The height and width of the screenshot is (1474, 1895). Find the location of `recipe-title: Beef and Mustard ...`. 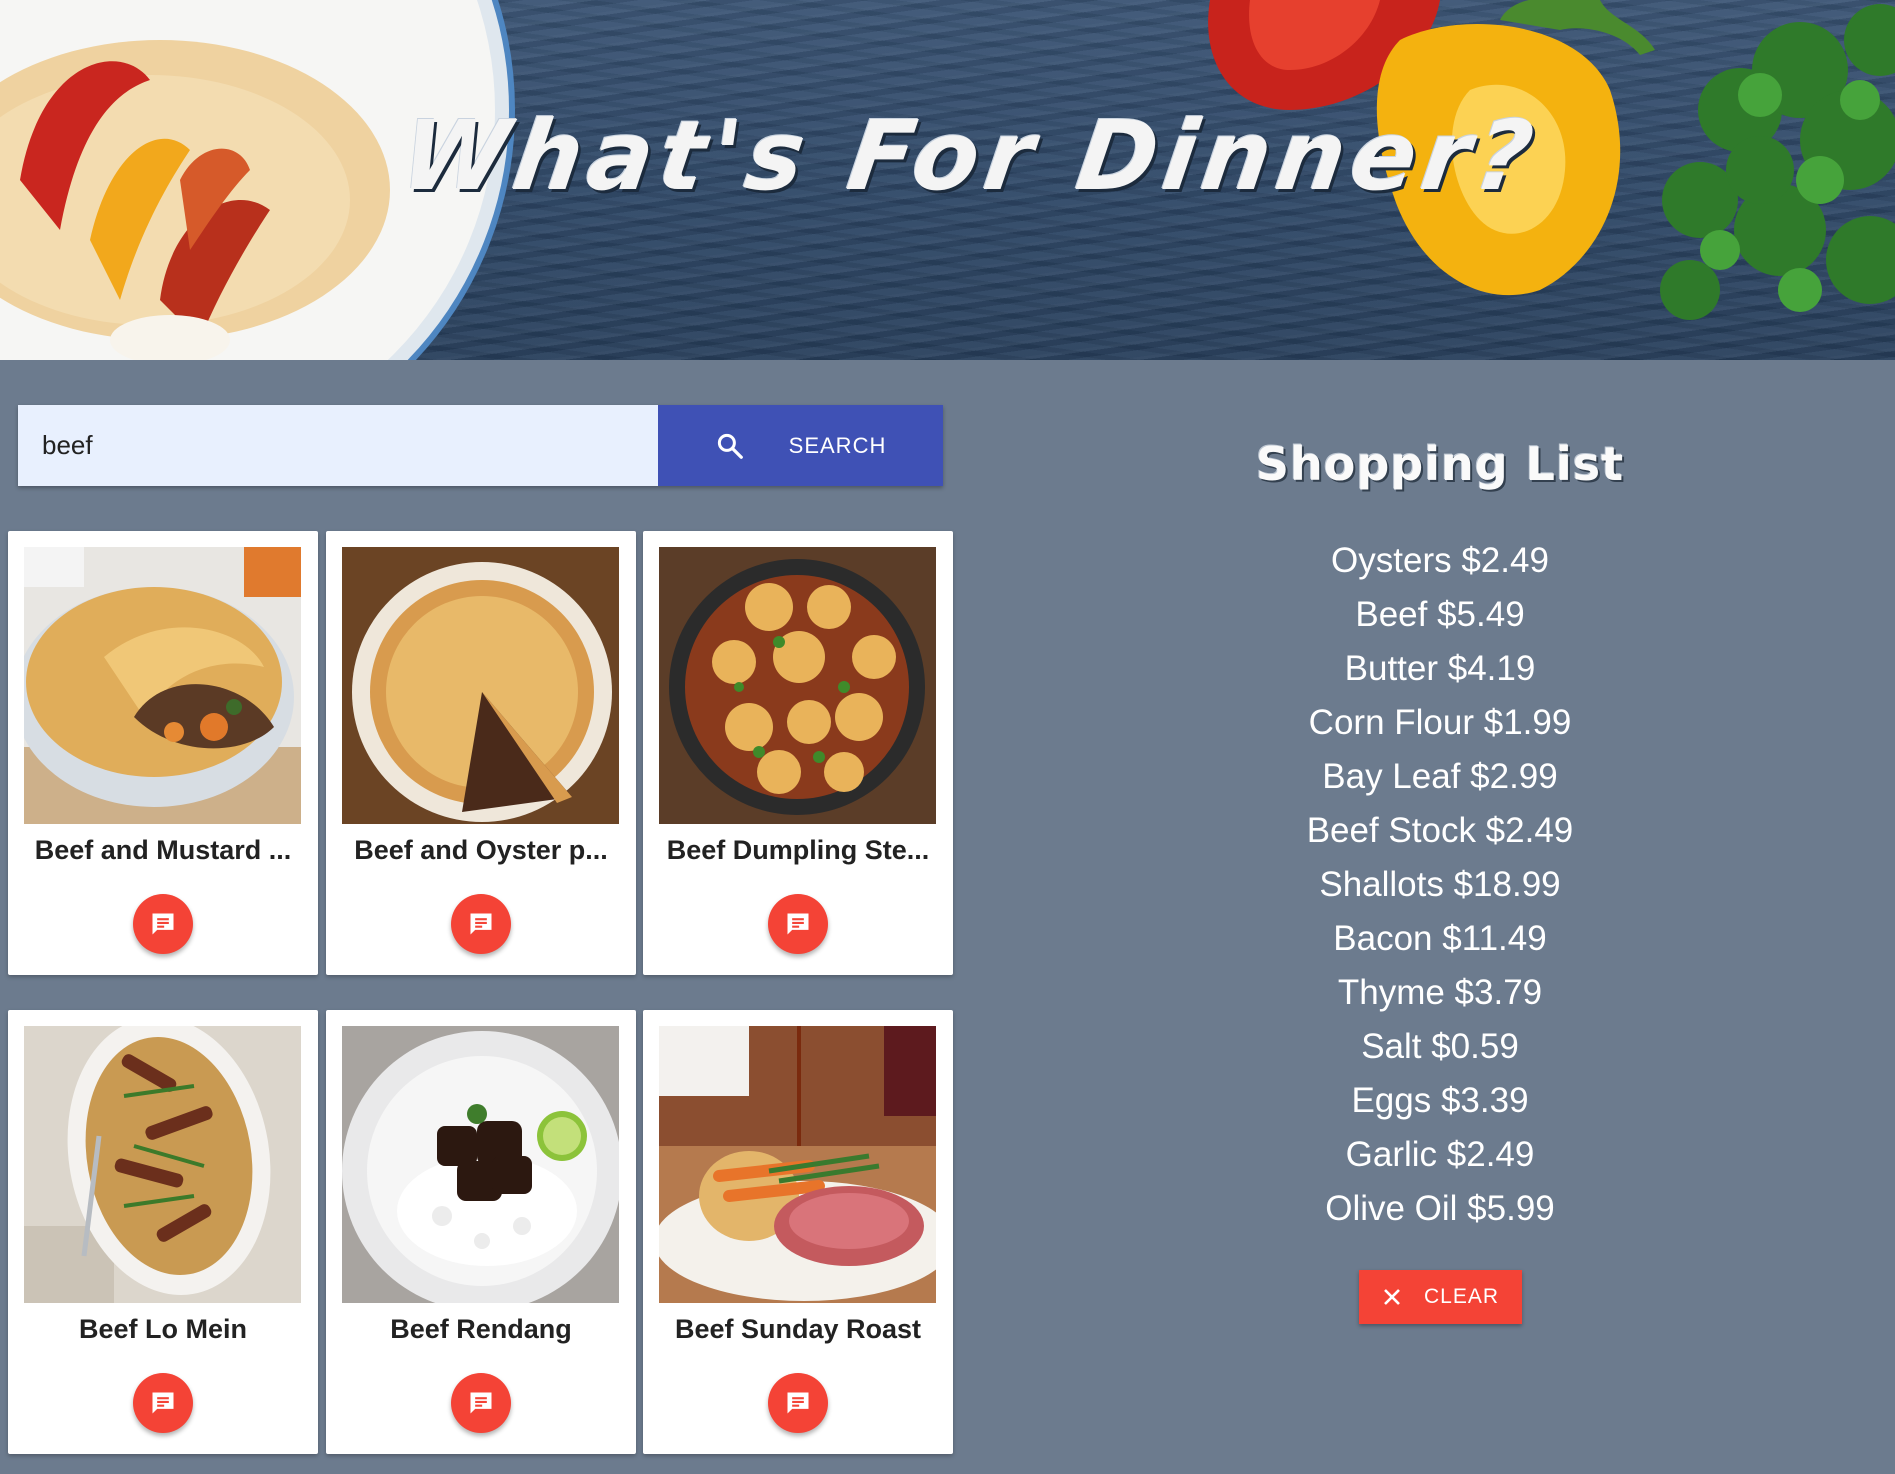

recipe-title: Beef and Mustard ... is located at coordinates (163, 850).